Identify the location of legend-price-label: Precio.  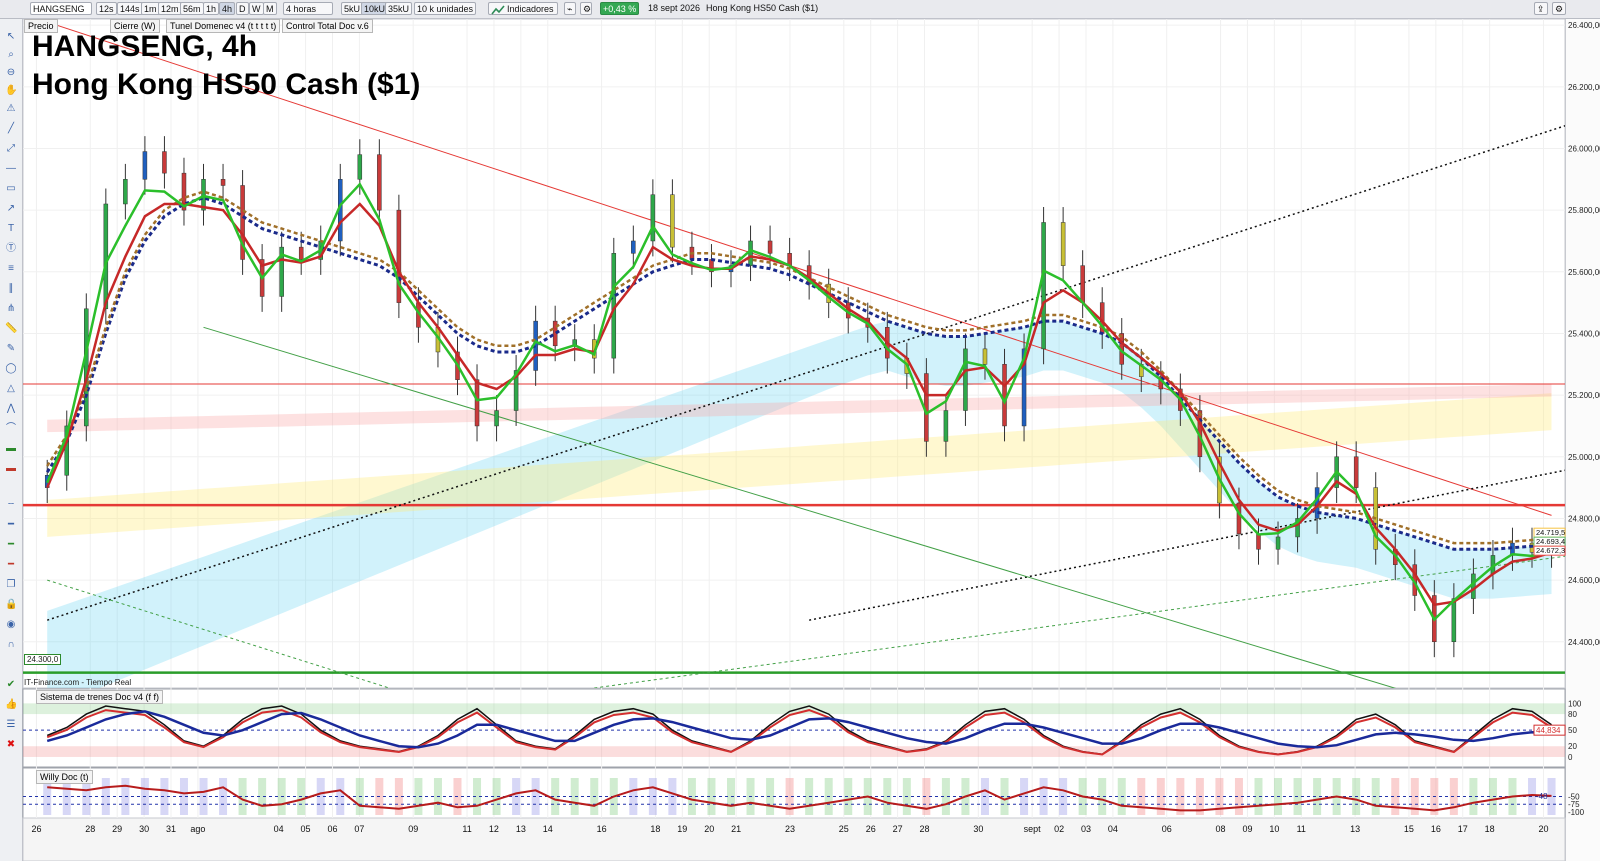
(41, 26).